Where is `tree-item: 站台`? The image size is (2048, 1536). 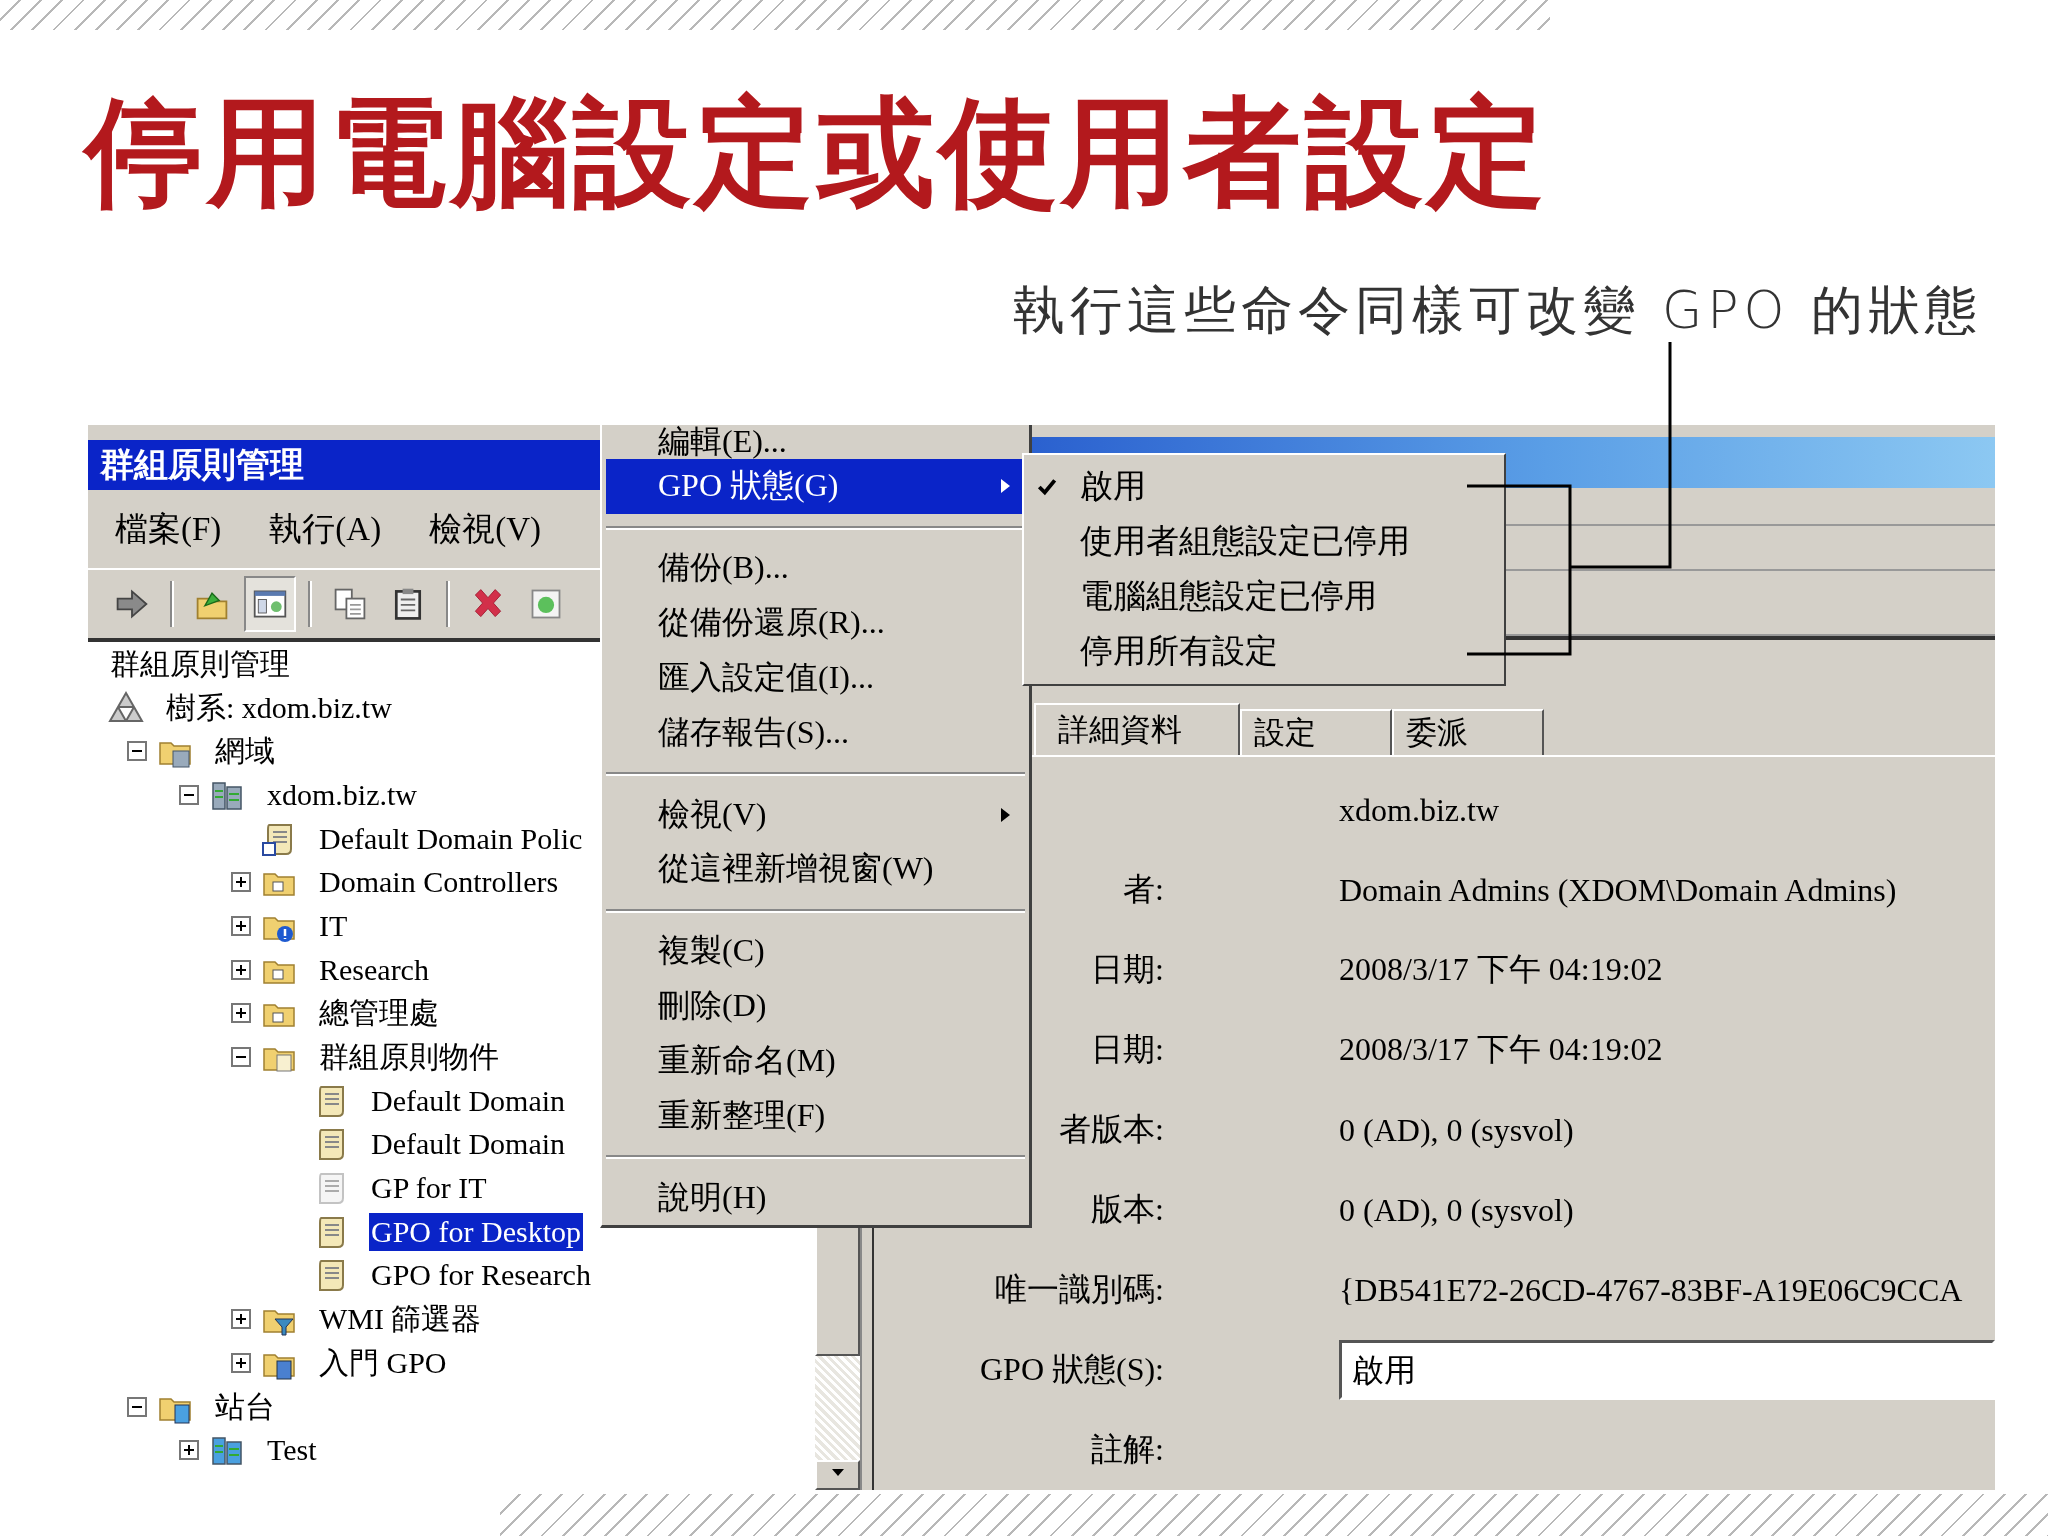 tree-item: 站台 is located at coordinates (245, 1406).